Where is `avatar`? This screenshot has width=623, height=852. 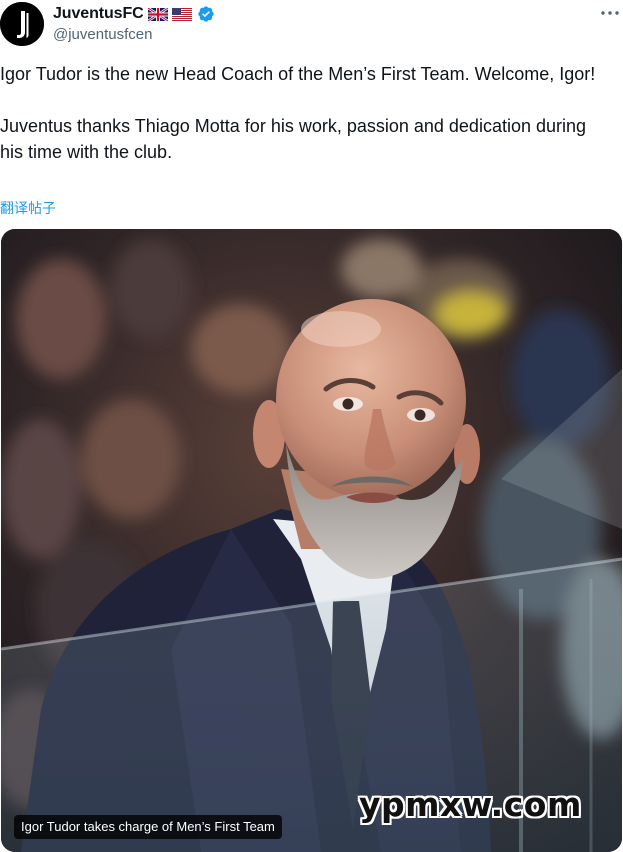
avatar is located at coordinates (22, 24).